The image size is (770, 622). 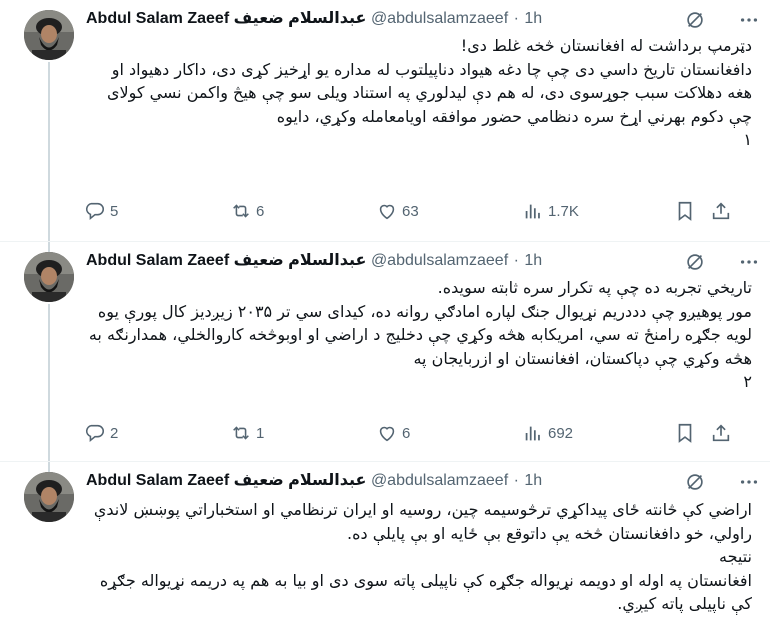 I want to click on repost-button: 1, so click(x=247, y=433).